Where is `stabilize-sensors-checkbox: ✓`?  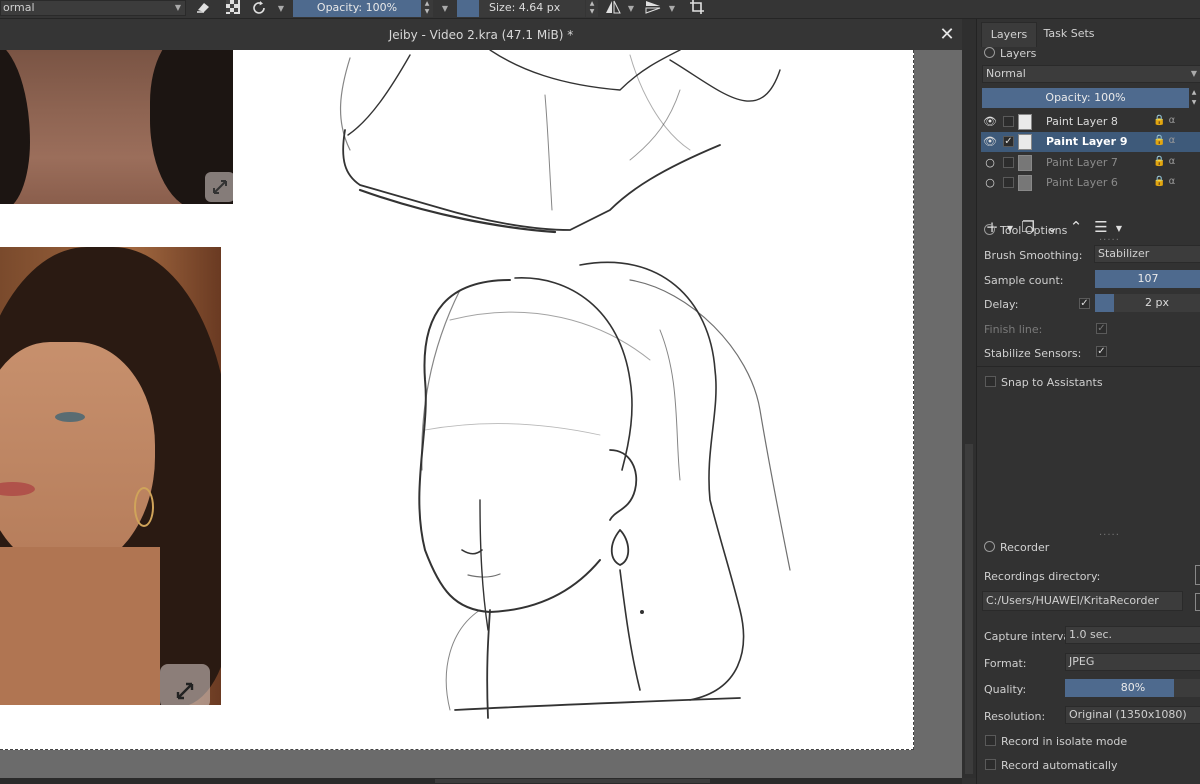 stabilize-sensors-checkbox: ✓ is located at coordinates (1101, 351).